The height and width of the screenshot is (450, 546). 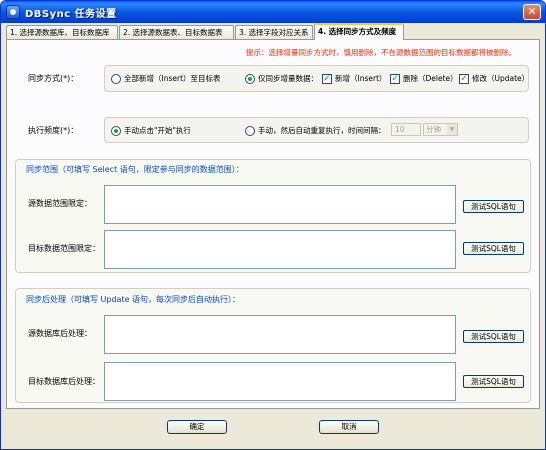 What do you see at coordinates (493, 248) in the screenshot?
I see `test-sql-target-range-button: 测试SQL语句` at bounding box center [493, 248].